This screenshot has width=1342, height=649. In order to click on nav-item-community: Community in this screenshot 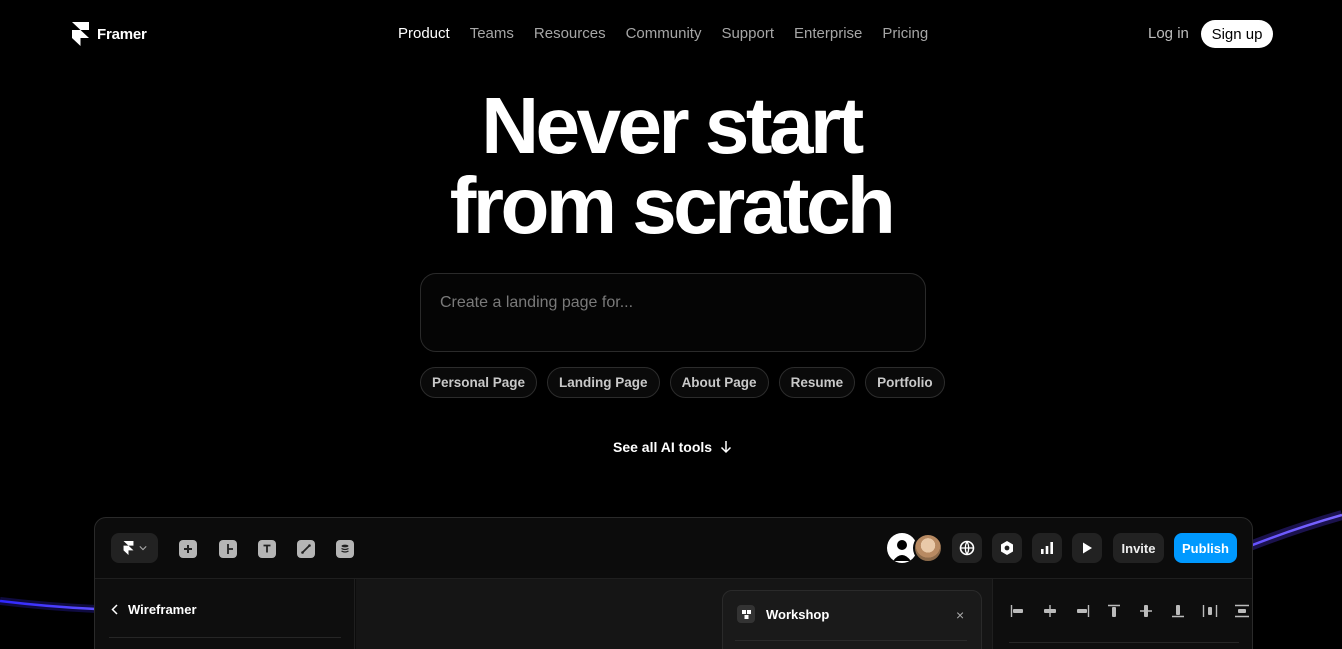, I will do `click(664, 33)`.